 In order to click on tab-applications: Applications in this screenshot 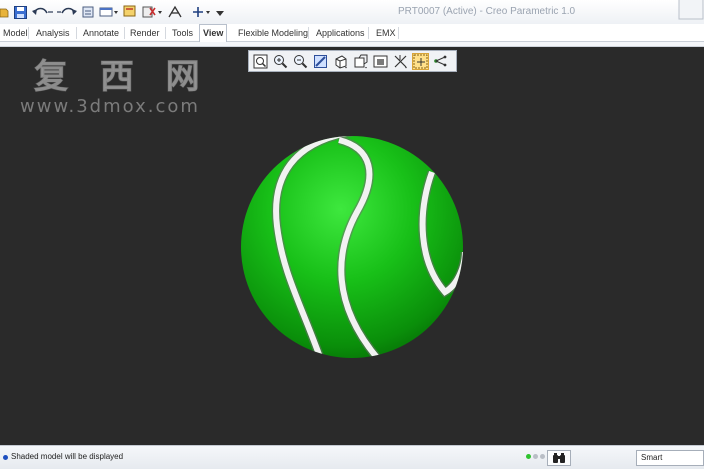, I will do `click(340, 33)`.